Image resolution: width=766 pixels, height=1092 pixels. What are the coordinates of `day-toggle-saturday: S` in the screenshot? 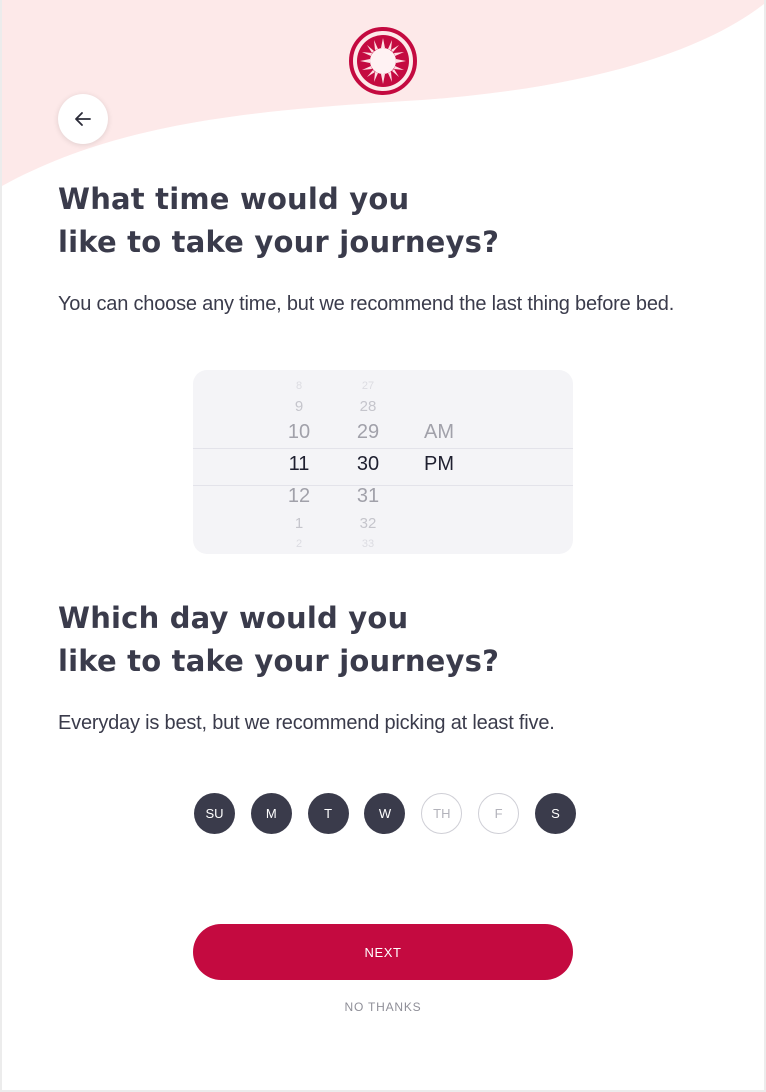 It's located at (555, 813).